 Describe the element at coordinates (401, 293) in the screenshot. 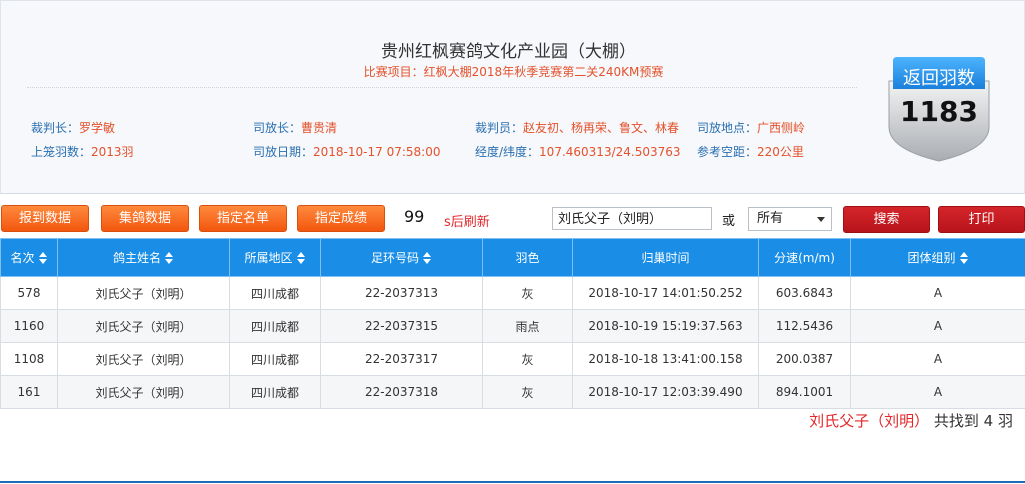

I see `cell-ring: 22-2037313` at that location.